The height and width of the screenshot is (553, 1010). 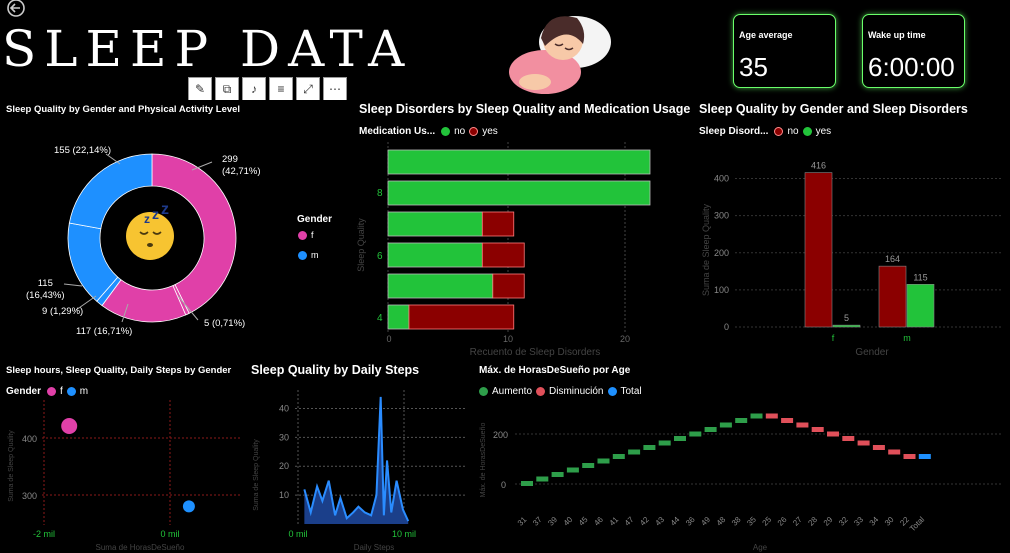 I want to click on copy-icon: ⧉, so click(x=227, y=89).